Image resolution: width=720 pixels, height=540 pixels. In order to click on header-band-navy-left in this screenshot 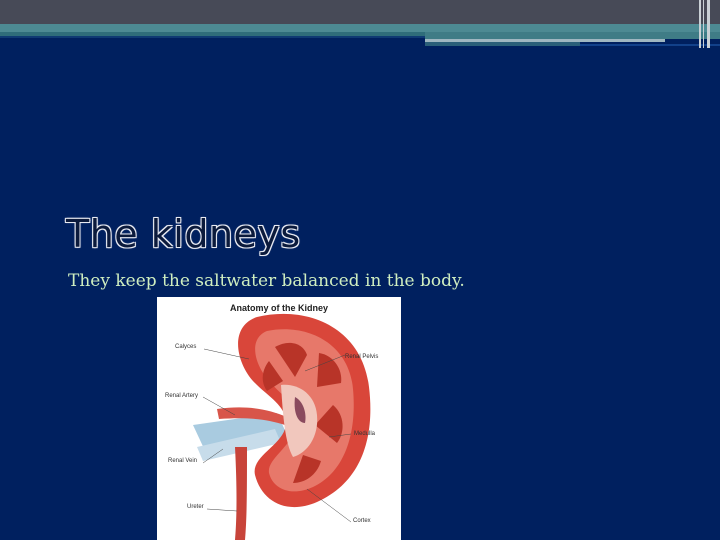, I will do `click(212, 37)`.